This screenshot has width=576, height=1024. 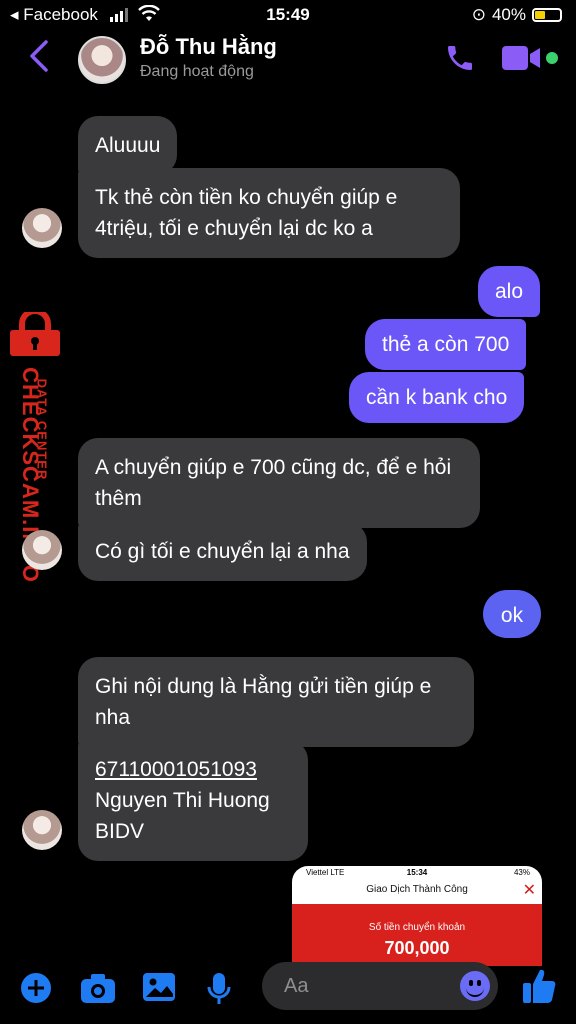 What do you see at coordinates (102, 60) in the screenshot?
I see `contact-avatar` at bounding box center [102, 60].